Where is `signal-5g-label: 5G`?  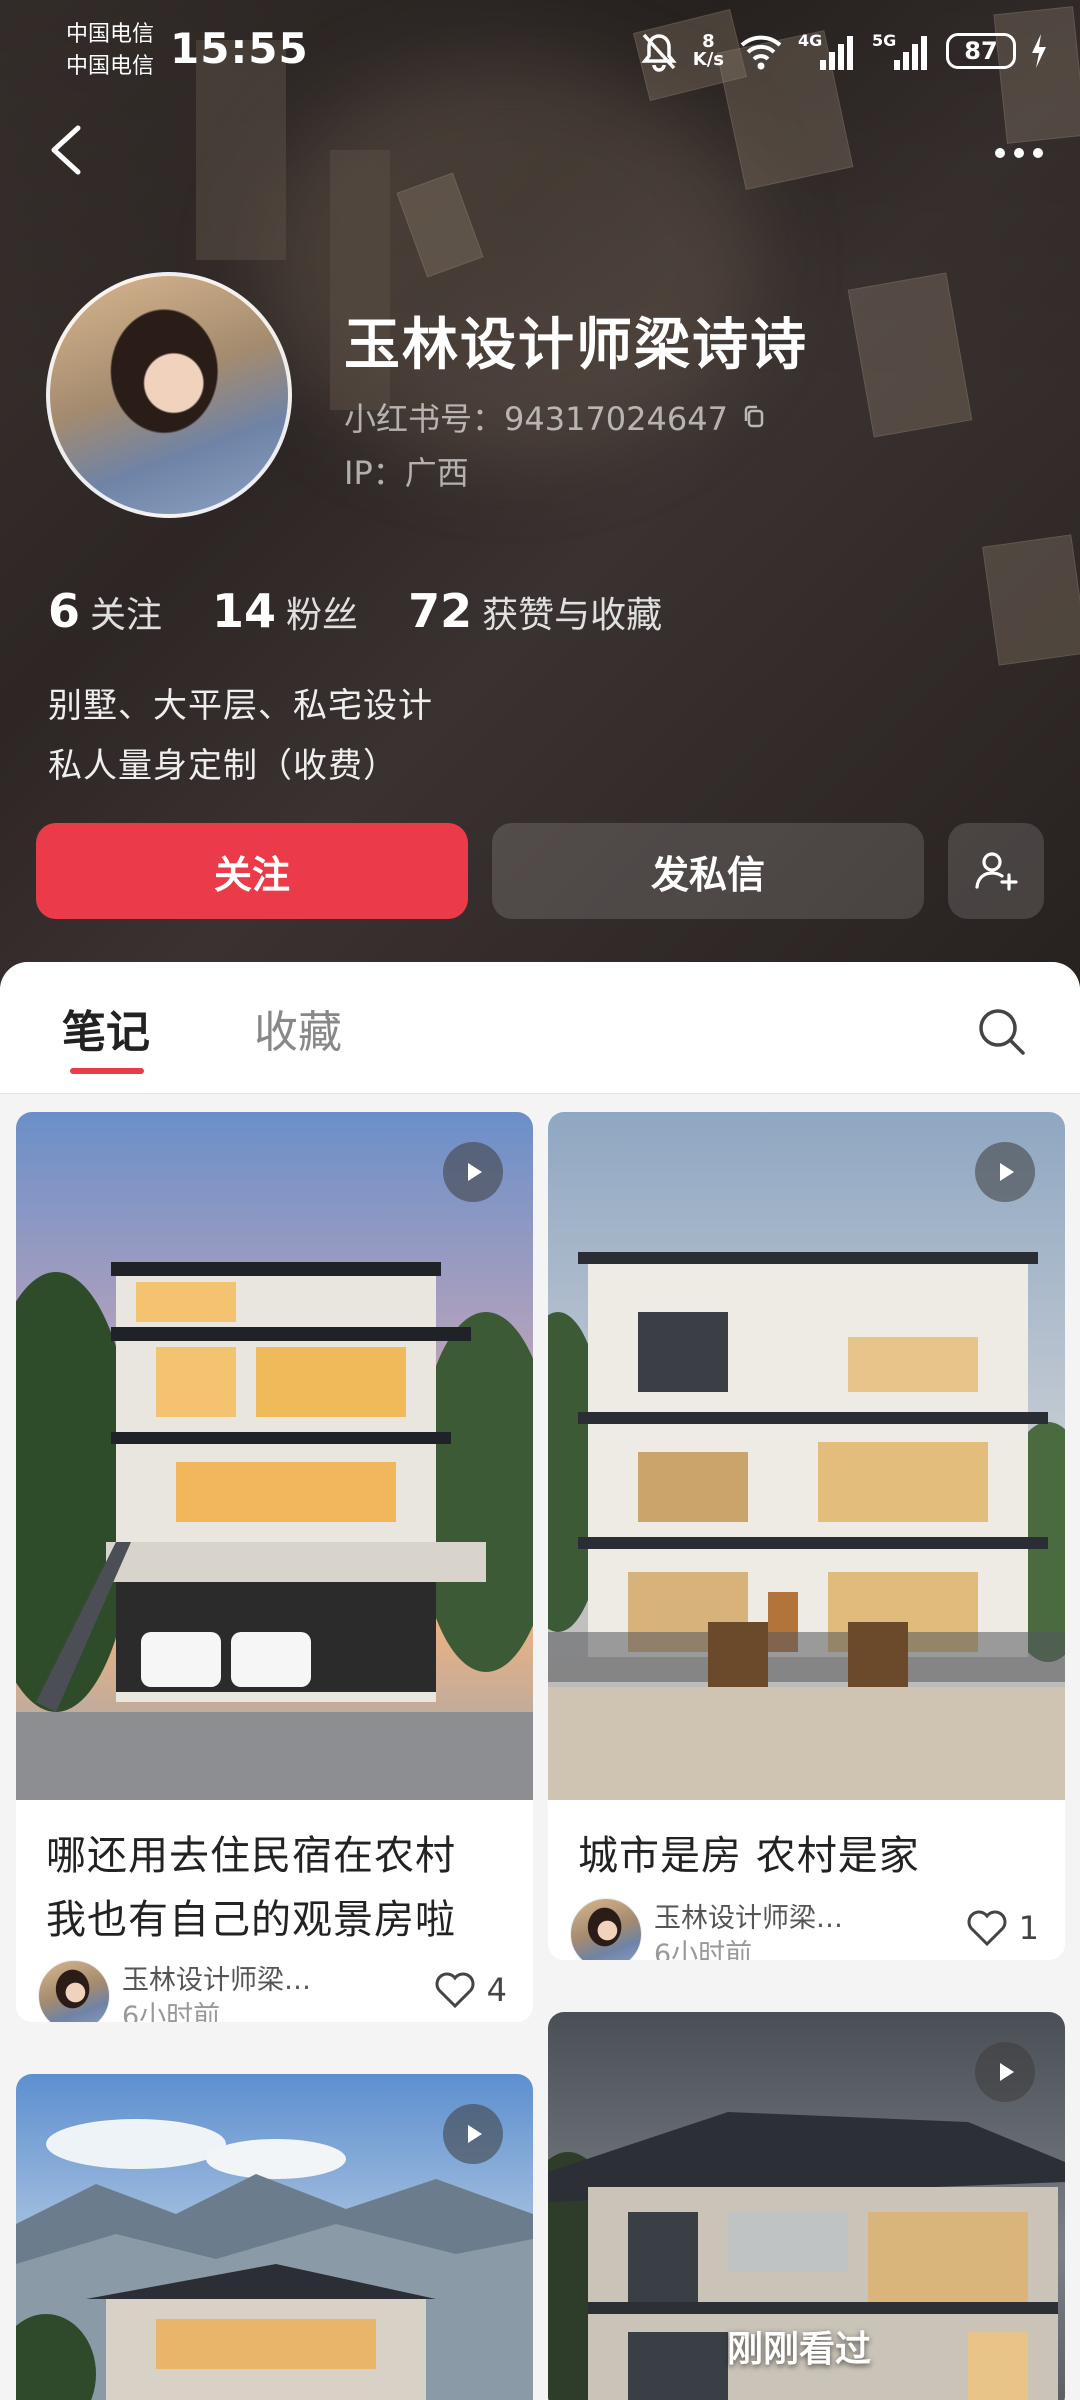
signal-5g-label: 5G is located at coordinates (884, 40).